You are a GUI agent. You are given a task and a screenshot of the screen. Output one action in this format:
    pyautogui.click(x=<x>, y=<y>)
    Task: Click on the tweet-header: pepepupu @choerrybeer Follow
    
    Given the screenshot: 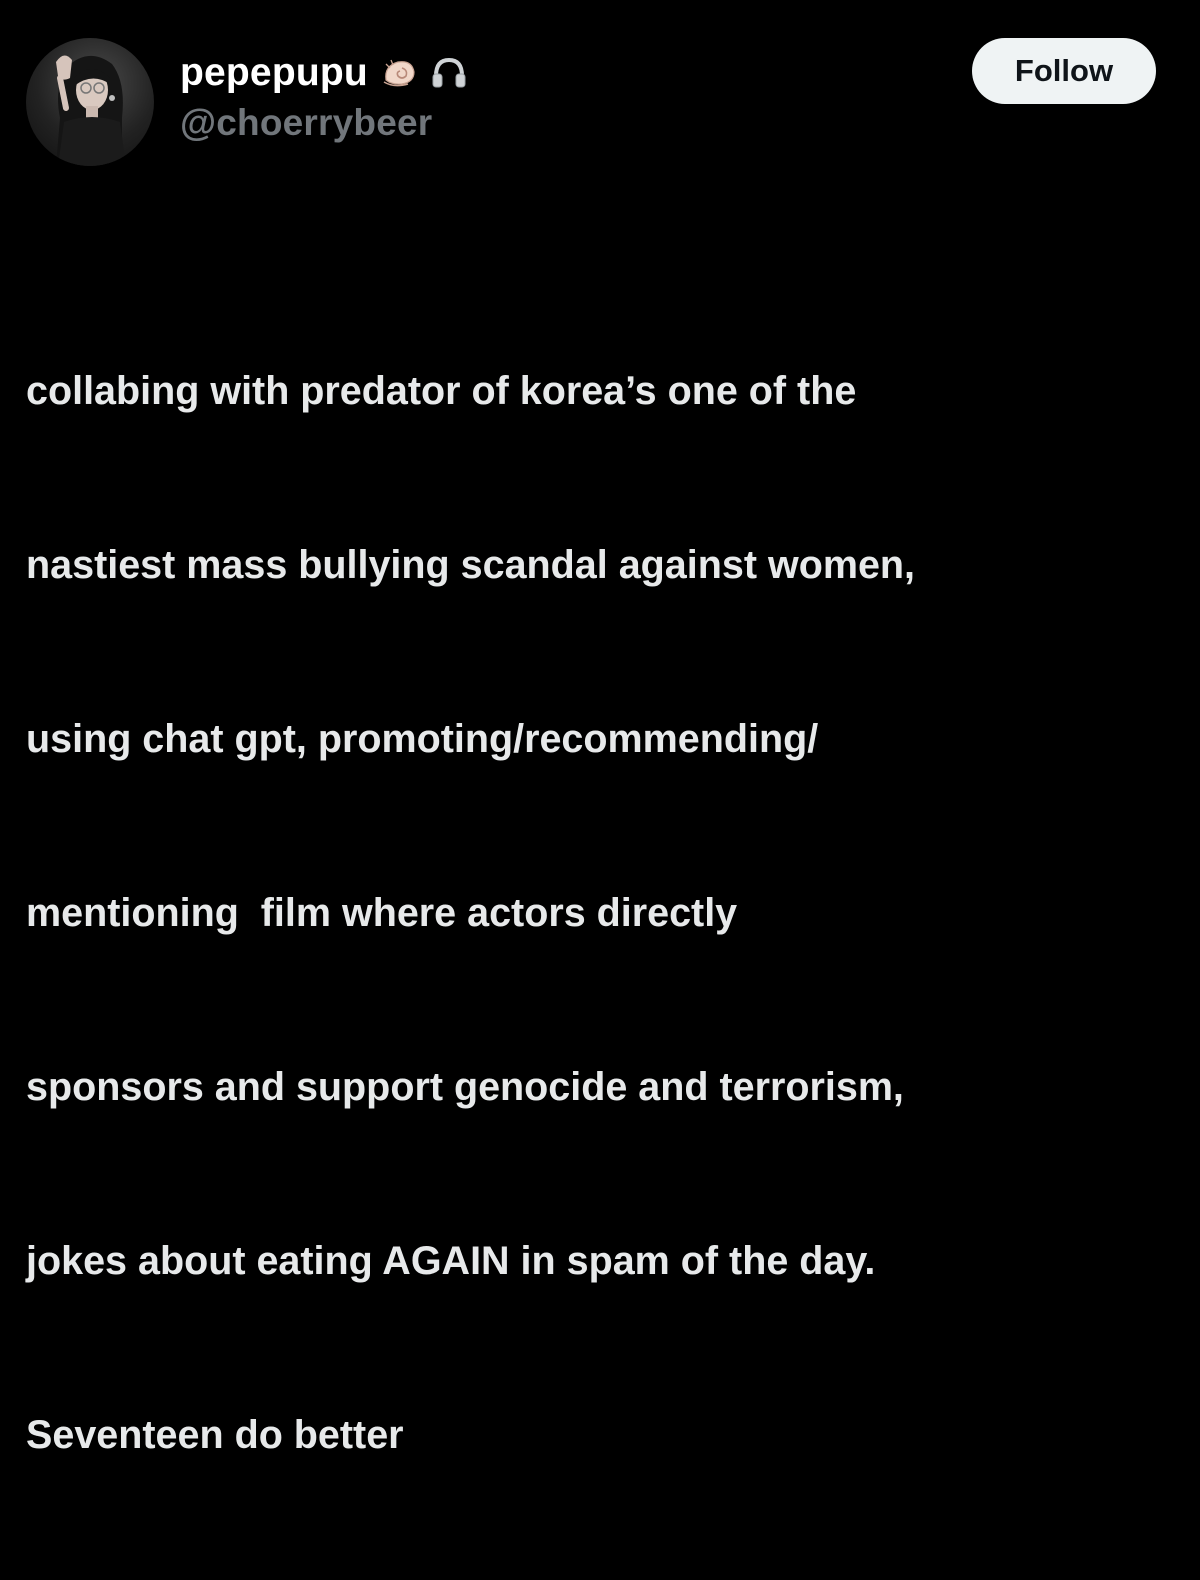 What is the action you would take?
    pyautogui.click(x=591, y=101)
    